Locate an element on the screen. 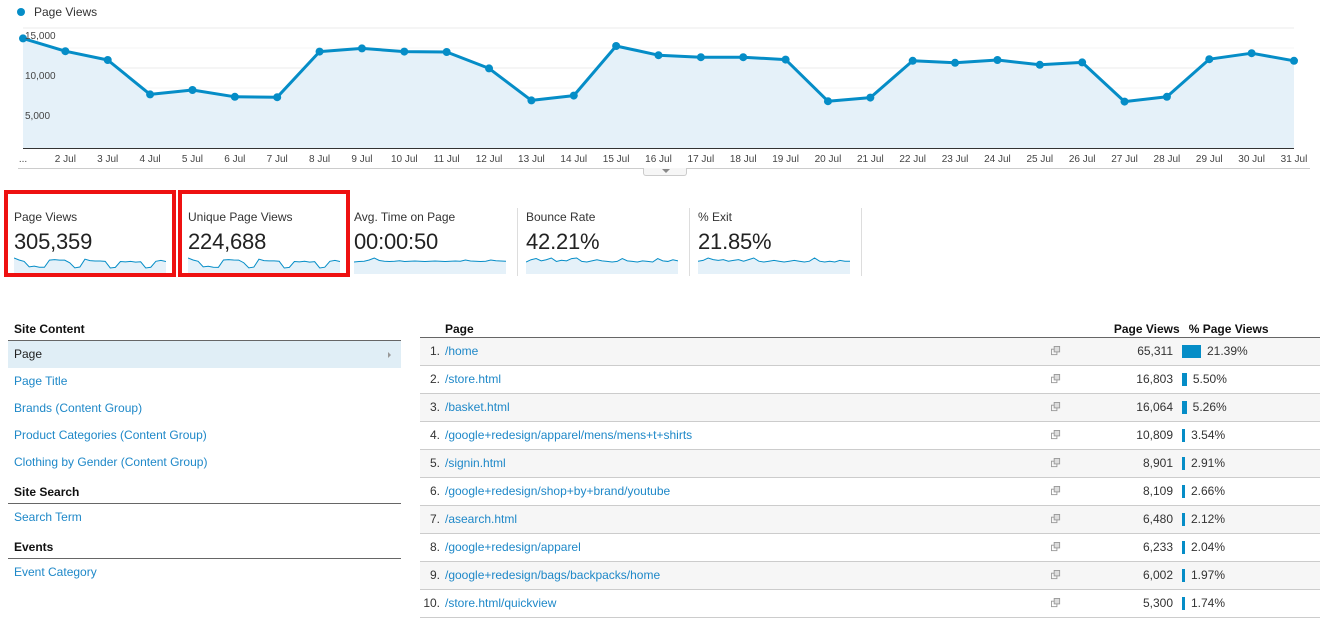 This screenshot has height=620, width=1321. pct-cell: 2.04% is located at coordinates (1246, 547).